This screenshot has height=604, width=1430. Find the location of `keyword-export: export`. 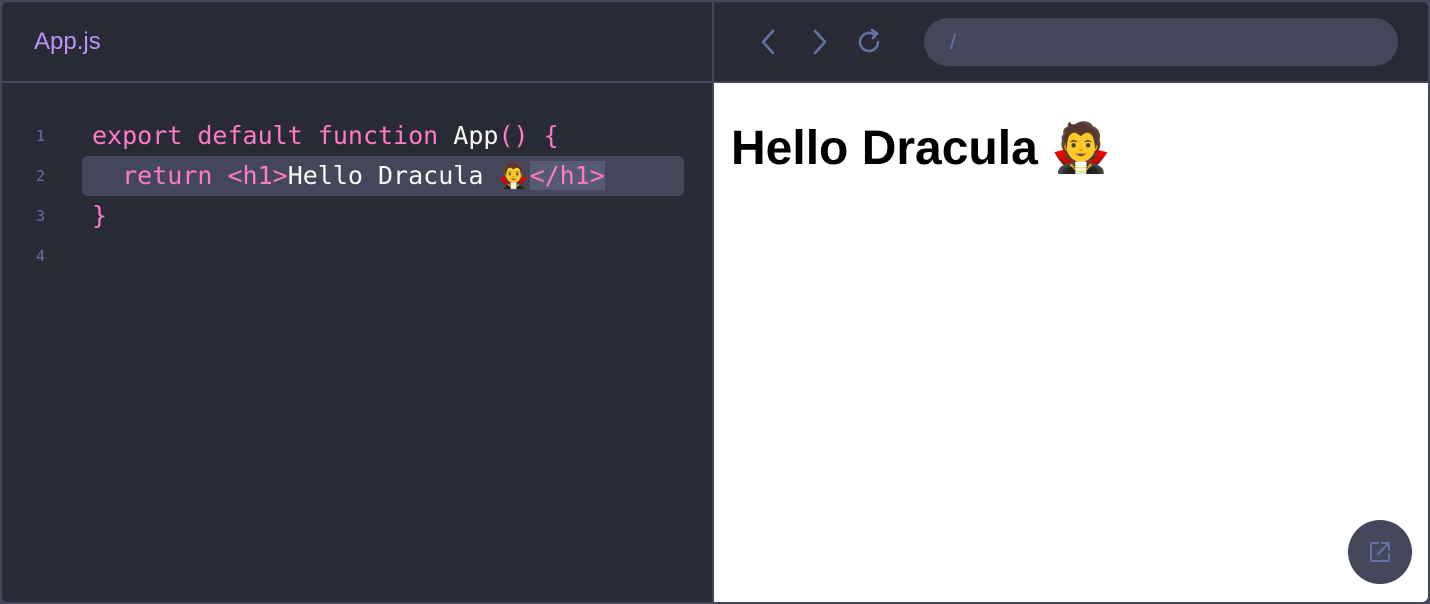

keyword-export: export is located at coordinates (137, 135).